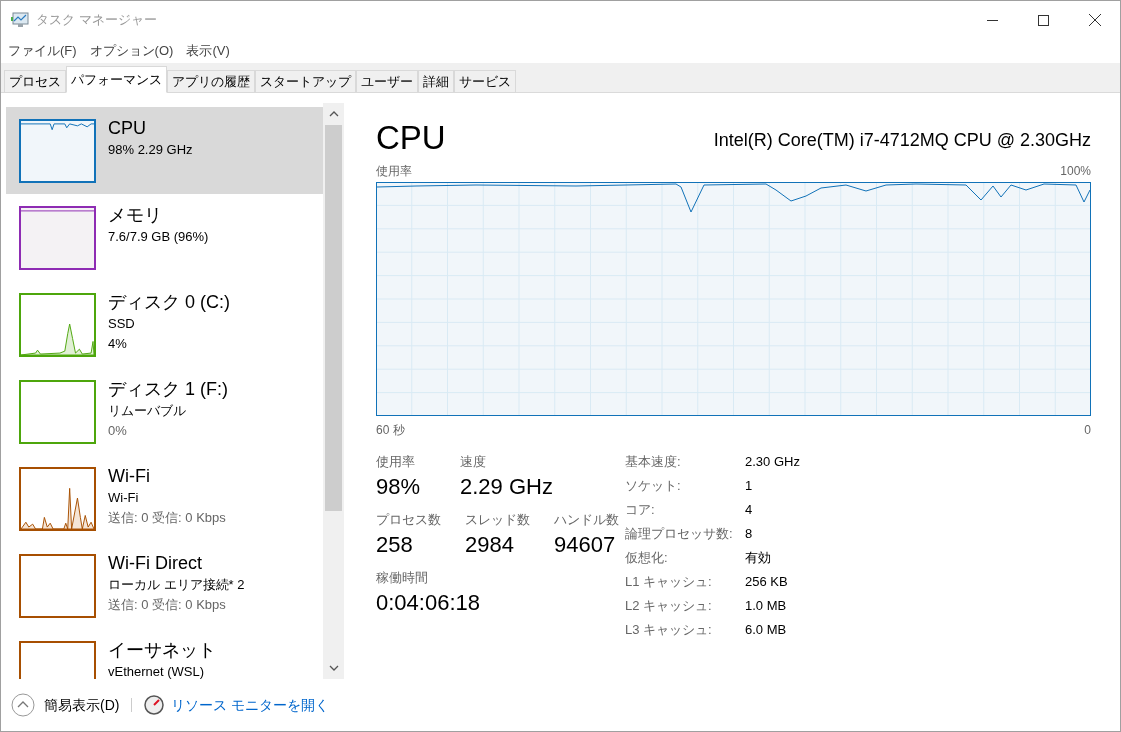 The image size is (1121, 732). What do you see at coordinates (390, 430) in the screenshot?
I see `graph-time-label: 60 秒` at bounding box center [390, 430].